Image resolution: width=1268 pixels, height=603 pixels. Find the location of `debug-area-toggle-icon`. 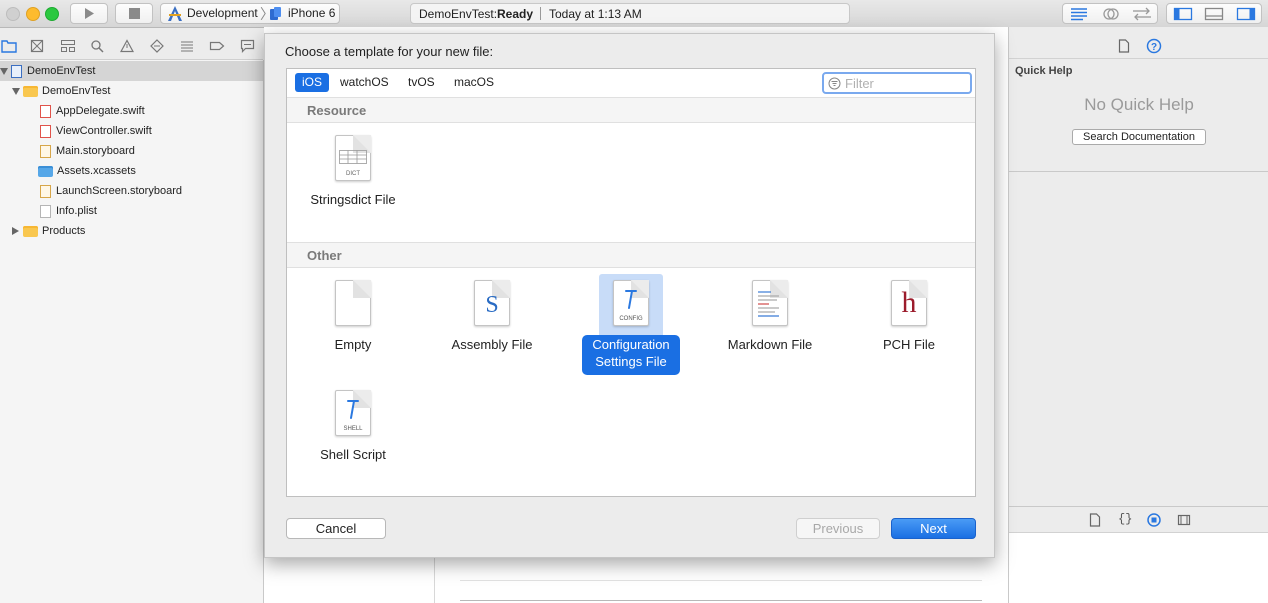

debug-area-toggle-icon is located at coordinates (1214, 14).